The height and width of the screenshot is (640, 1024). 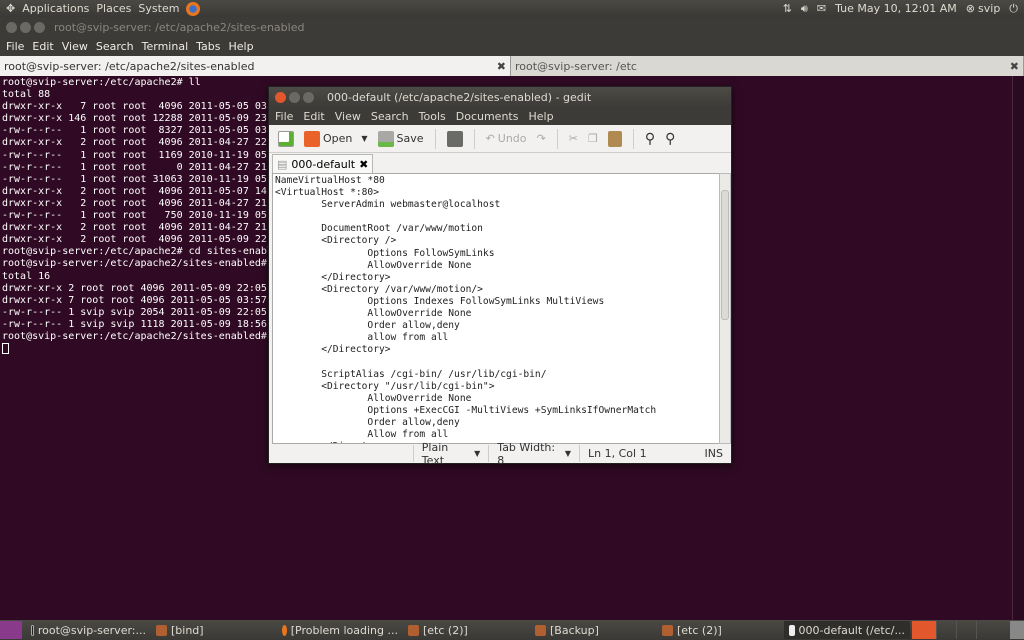 What do you see at coordinates (804, 9) in the screenshot?
I see `volume-icon: 🔊︎` at bounding box center [804, 9].